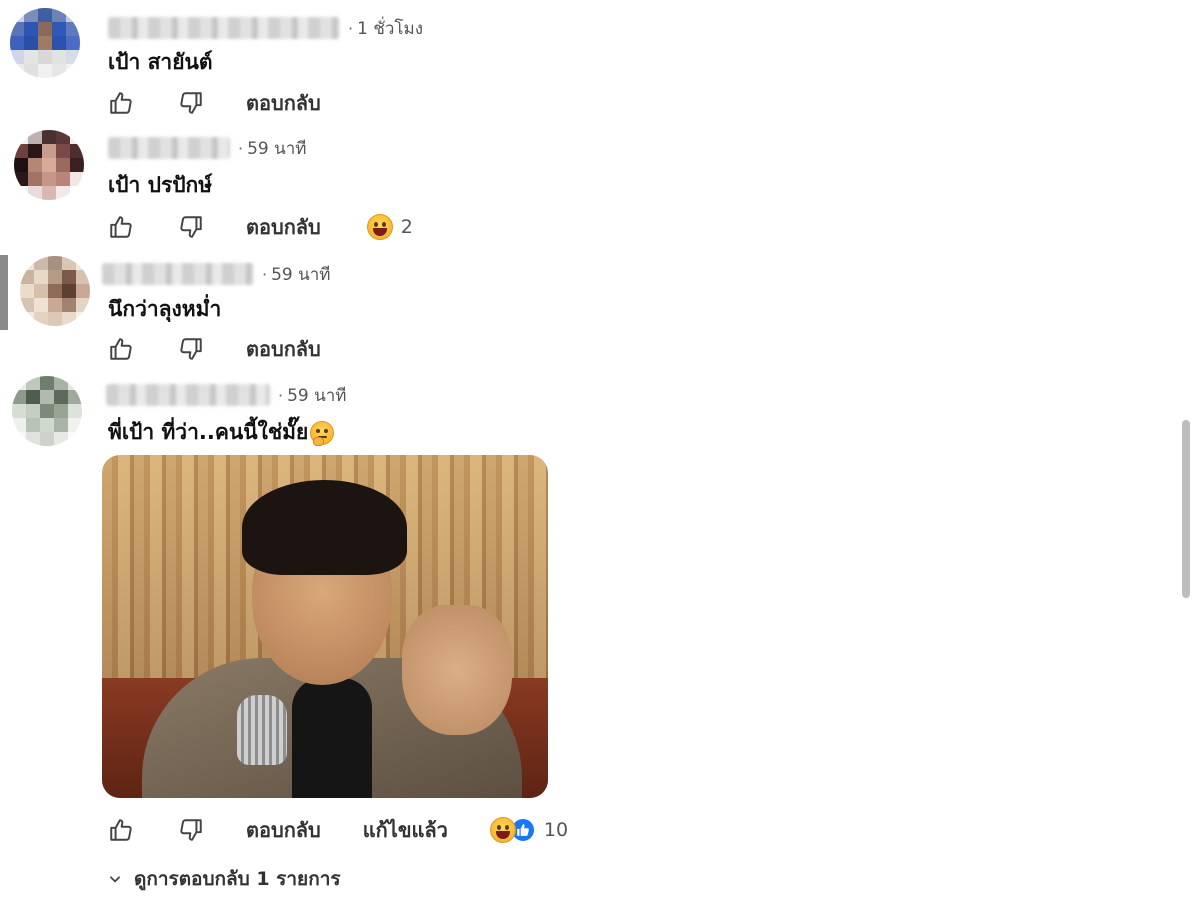  Describe the element at coordinates (457, 670) in the screenshot. I see `photo-hand` at that location.